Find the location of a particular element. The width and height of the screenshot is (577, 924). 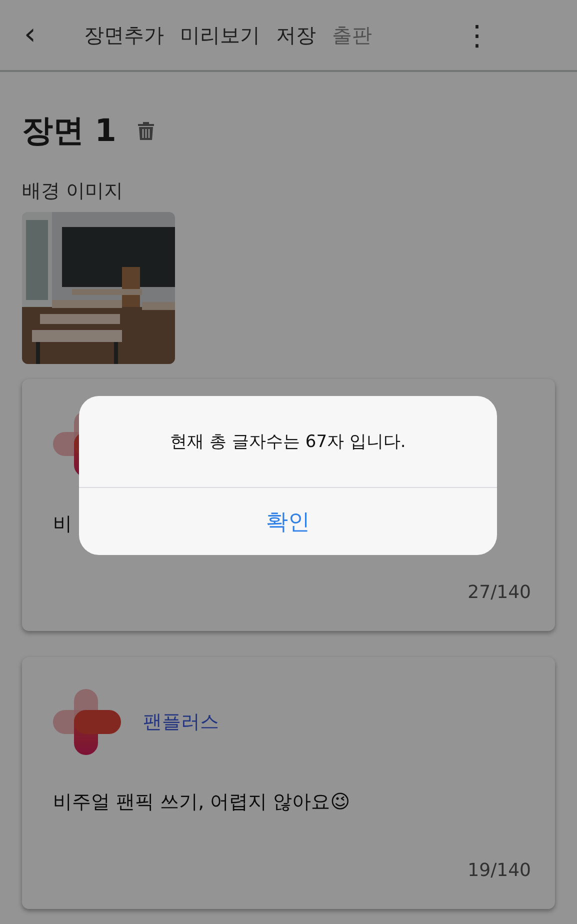

toolbar-action: 저장 is located at coordinates (296, 35).